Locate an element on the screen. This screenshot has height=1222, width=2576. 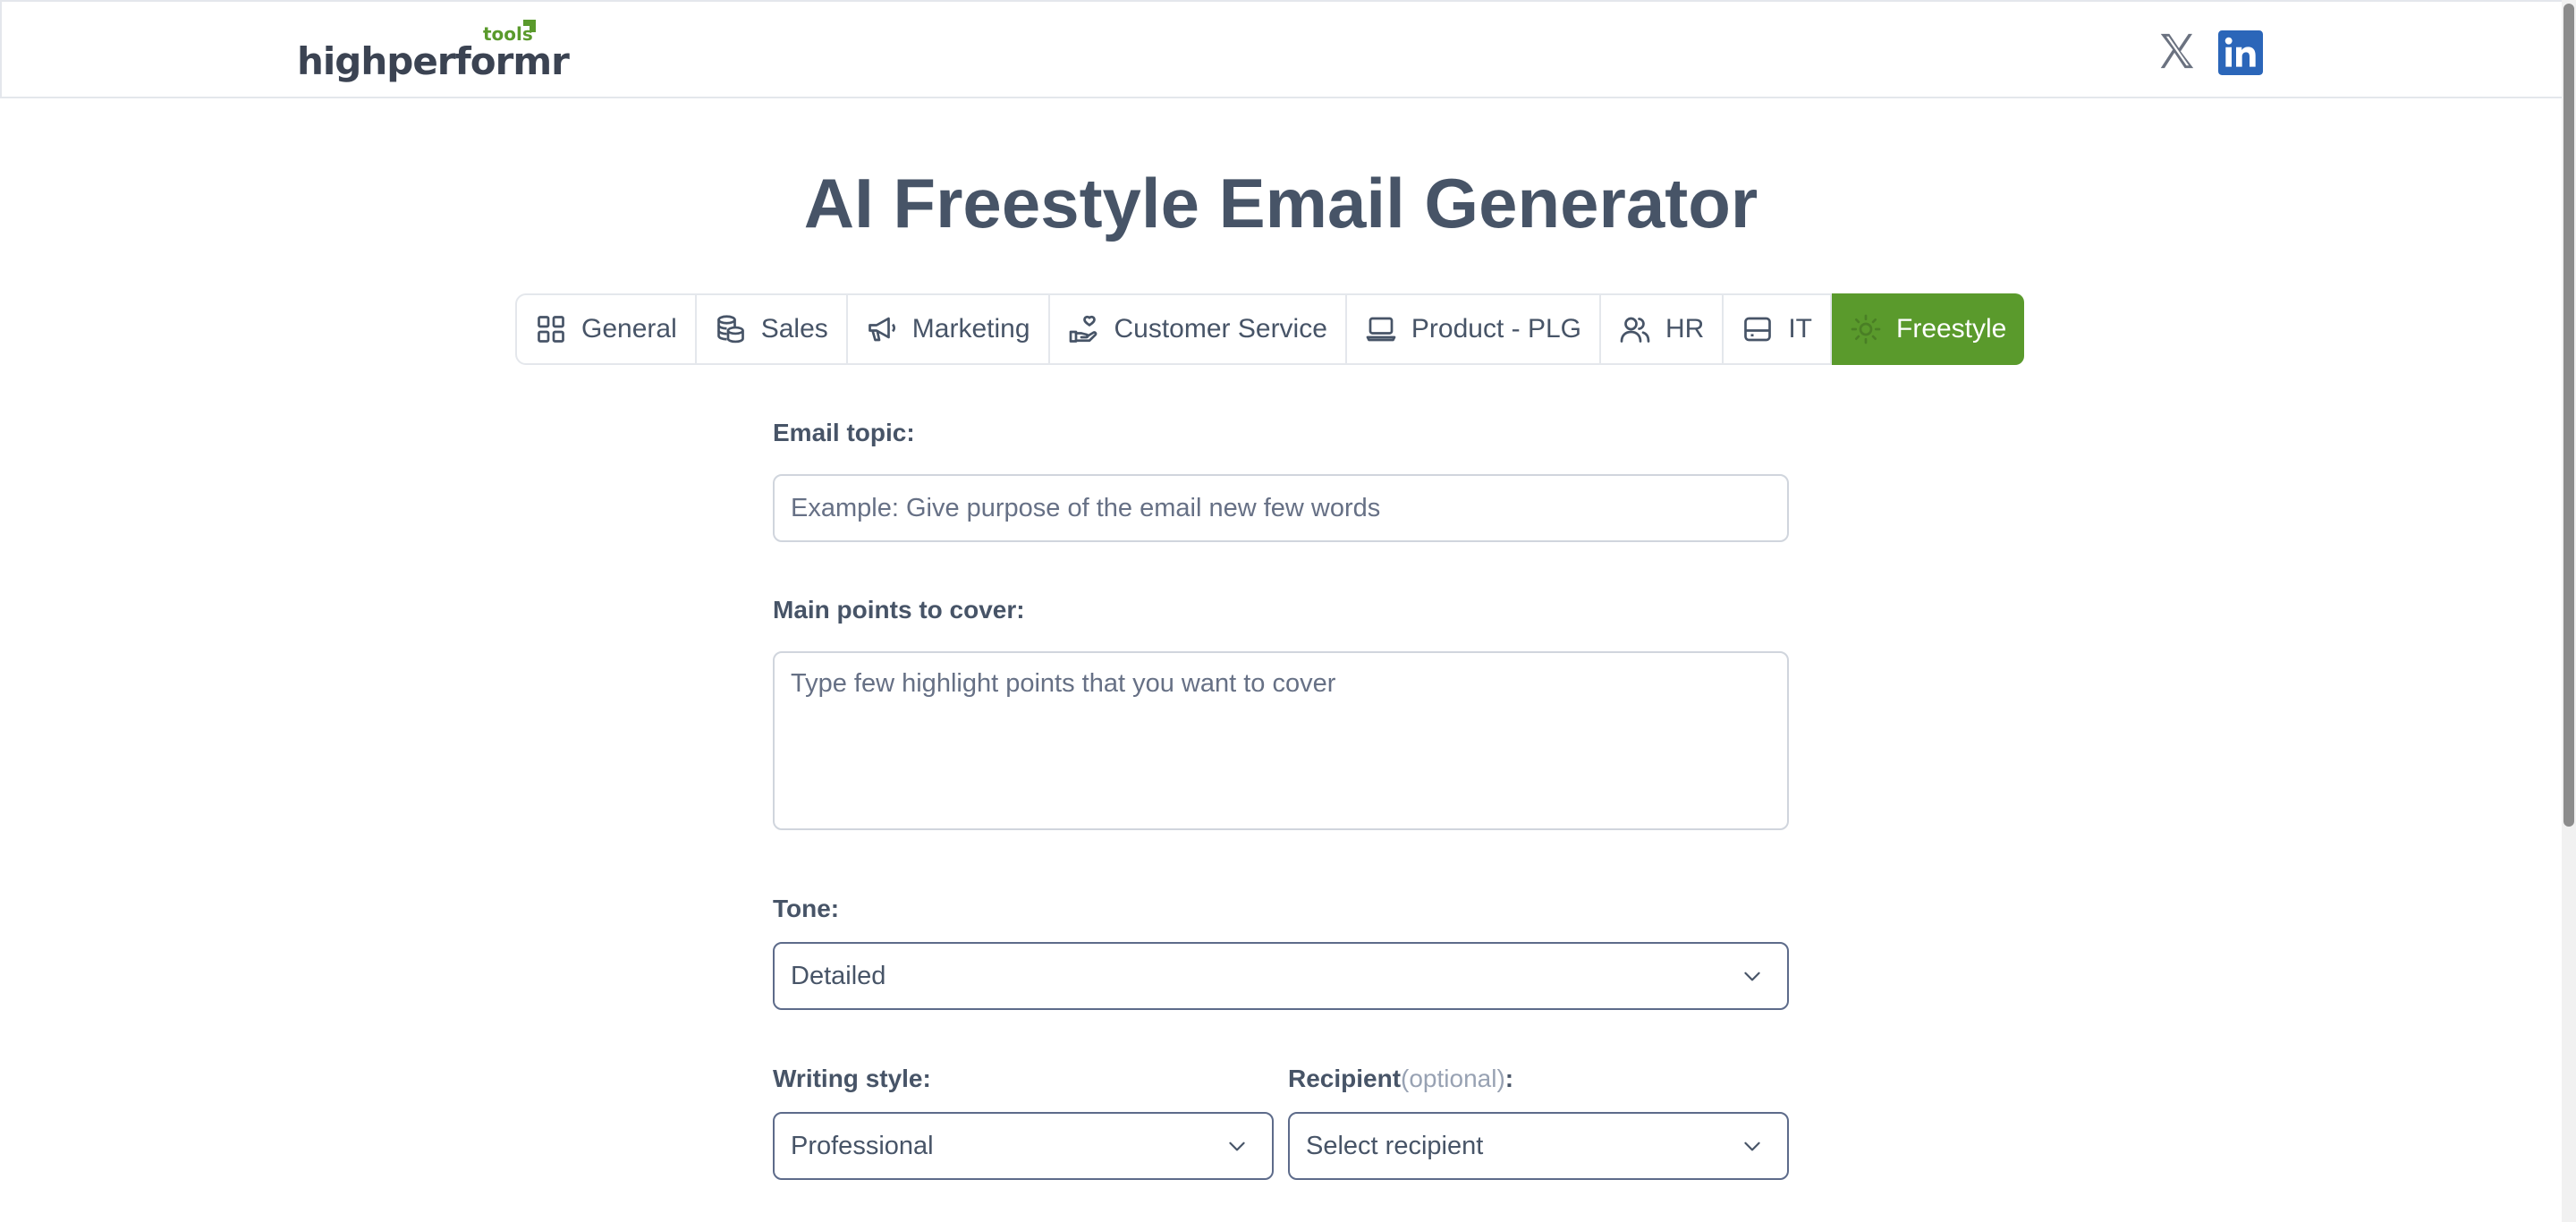
page-title: AI Freestyle Email Generator is located at coordinates (1280, 203).